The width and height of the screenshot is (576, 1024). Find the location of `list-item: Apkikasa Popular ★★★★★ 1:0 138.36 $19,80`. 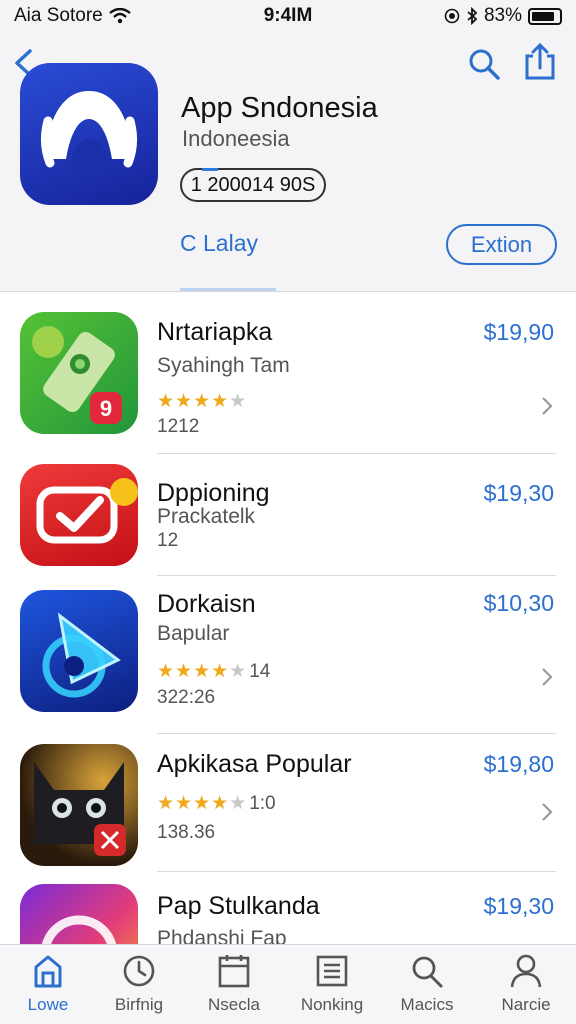

list-item: Apkikasa Popular ★★★★★ 1:0 138.36 $19,80 is located at coordinates (288, 803).